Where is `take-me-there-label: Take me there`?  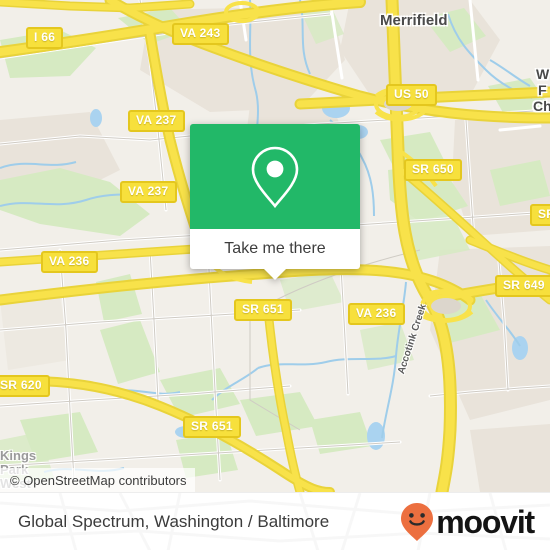
take-me-there-label: Take me there is located at coordinates (275, 248).